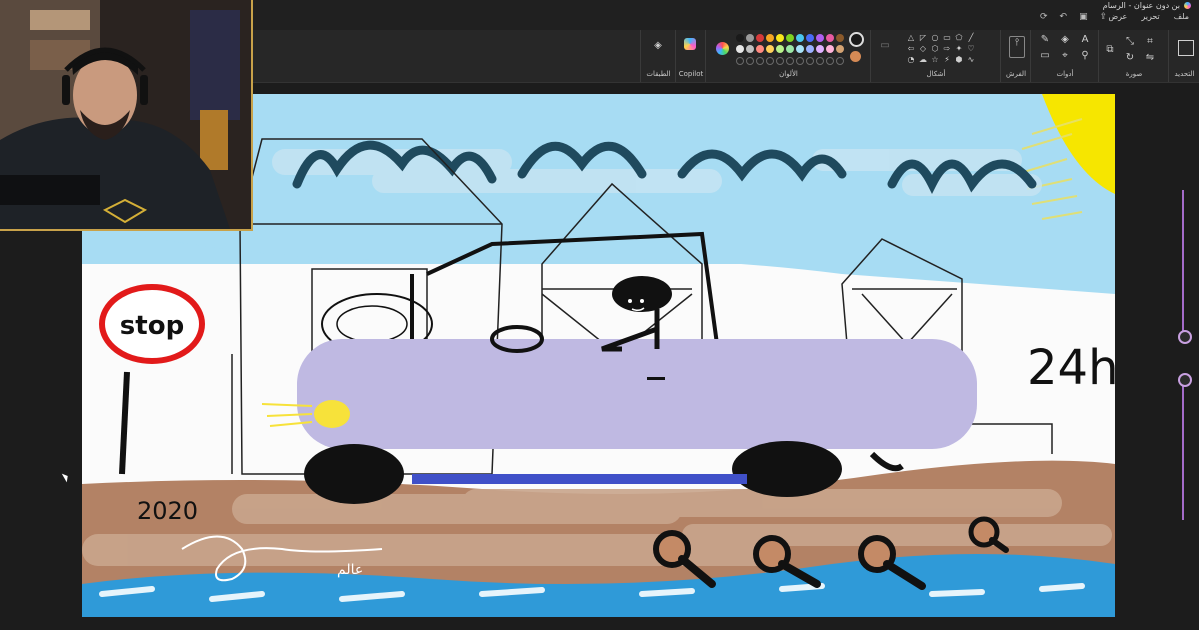 The width and height of the screenshot is (1199, 630). What do you see at coordinates (788, 56) in the screenshot?
I see `colors-group: الألوان` at bounding box center [788, 56].